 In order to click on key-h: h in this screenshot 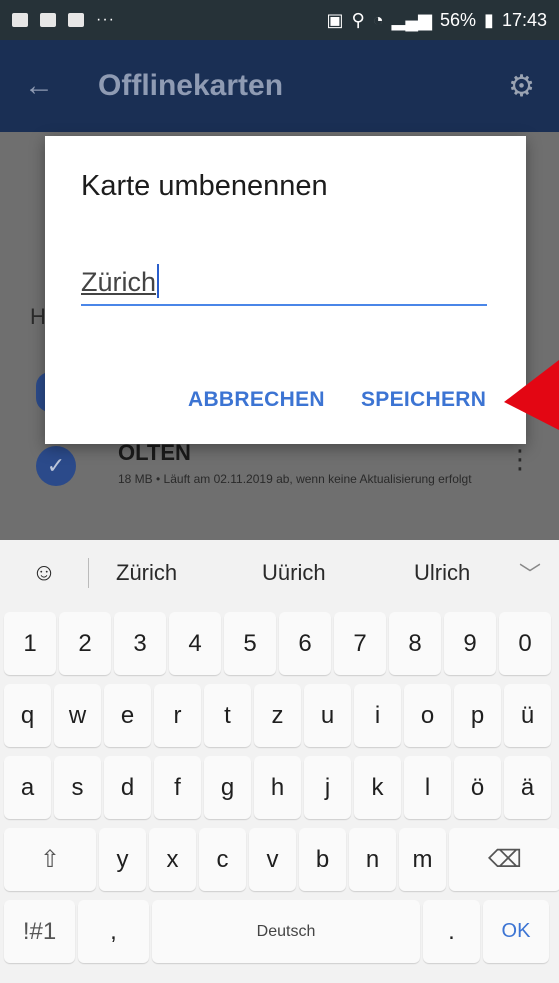, I will do `click(277, 787)`.